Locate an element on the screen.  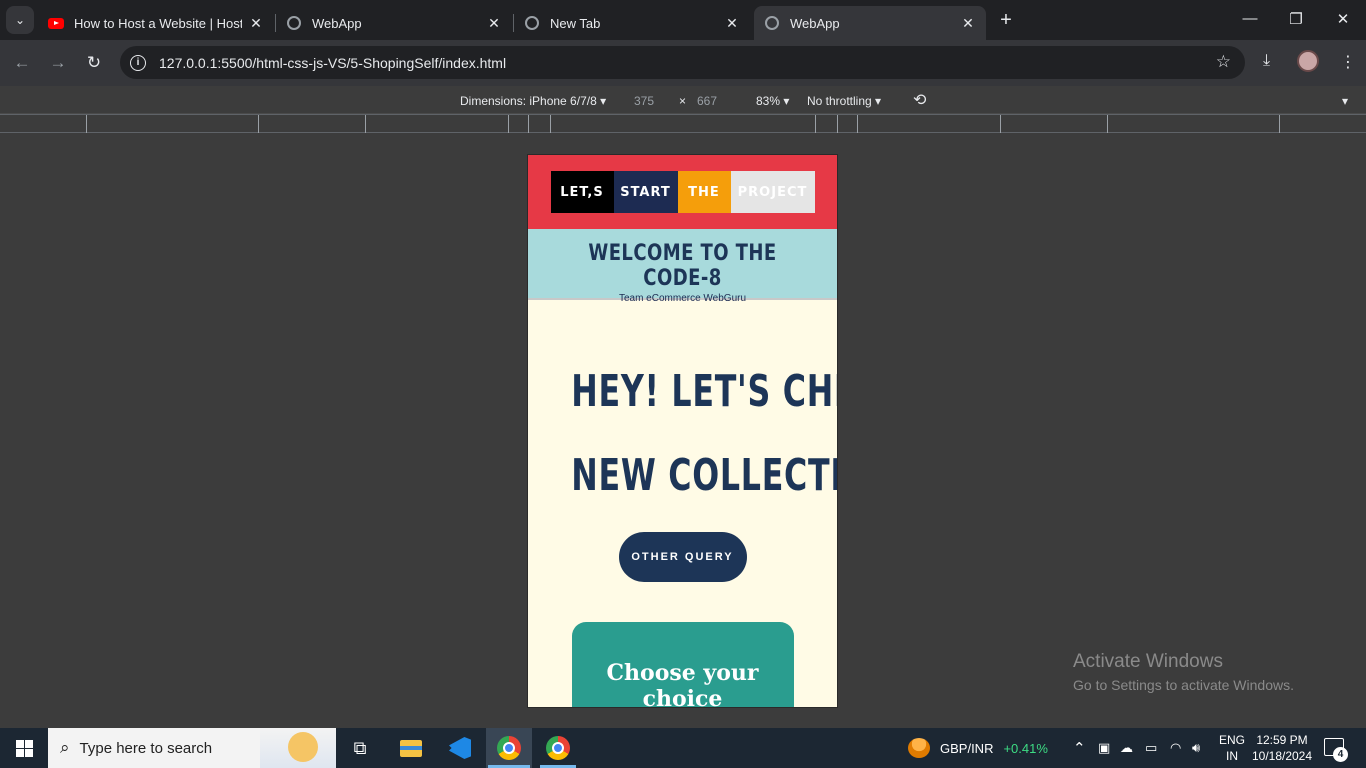
tab-webapp-1: WebApp ✕ is located at coordinates (394, 23).